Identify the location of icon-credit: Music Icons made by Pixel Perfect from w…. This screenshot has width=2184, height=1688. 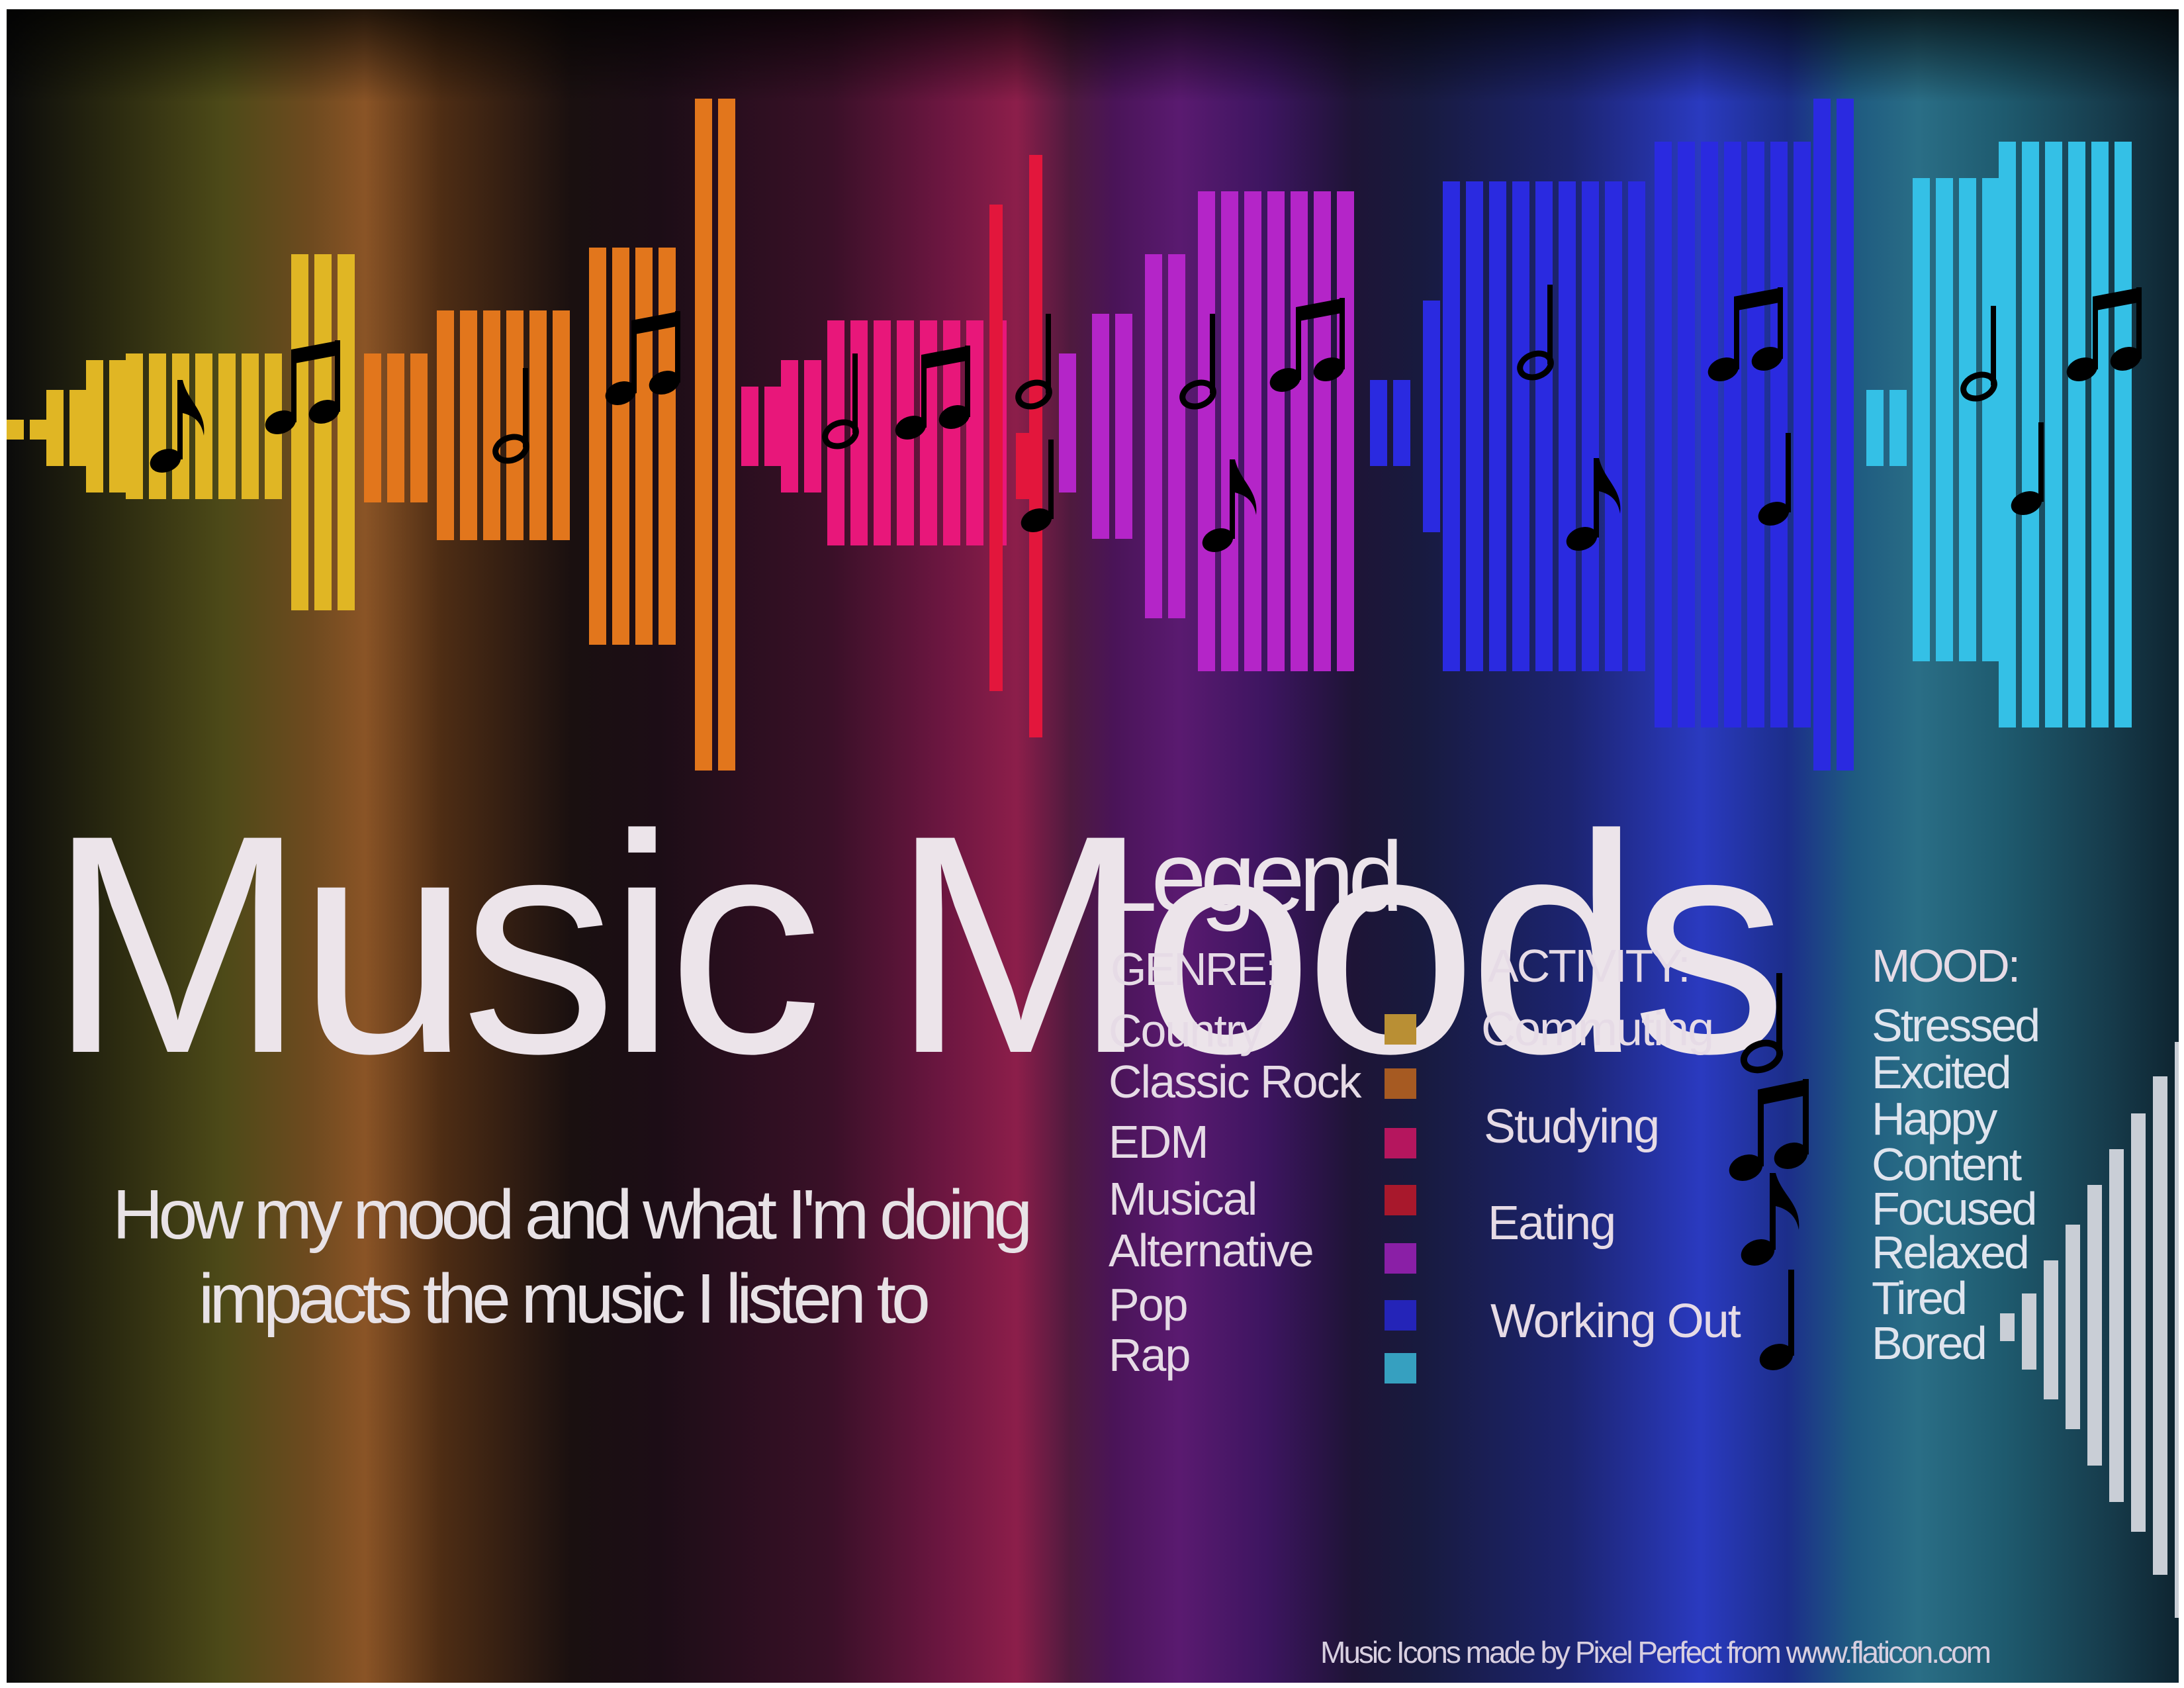
(1655, 1652).